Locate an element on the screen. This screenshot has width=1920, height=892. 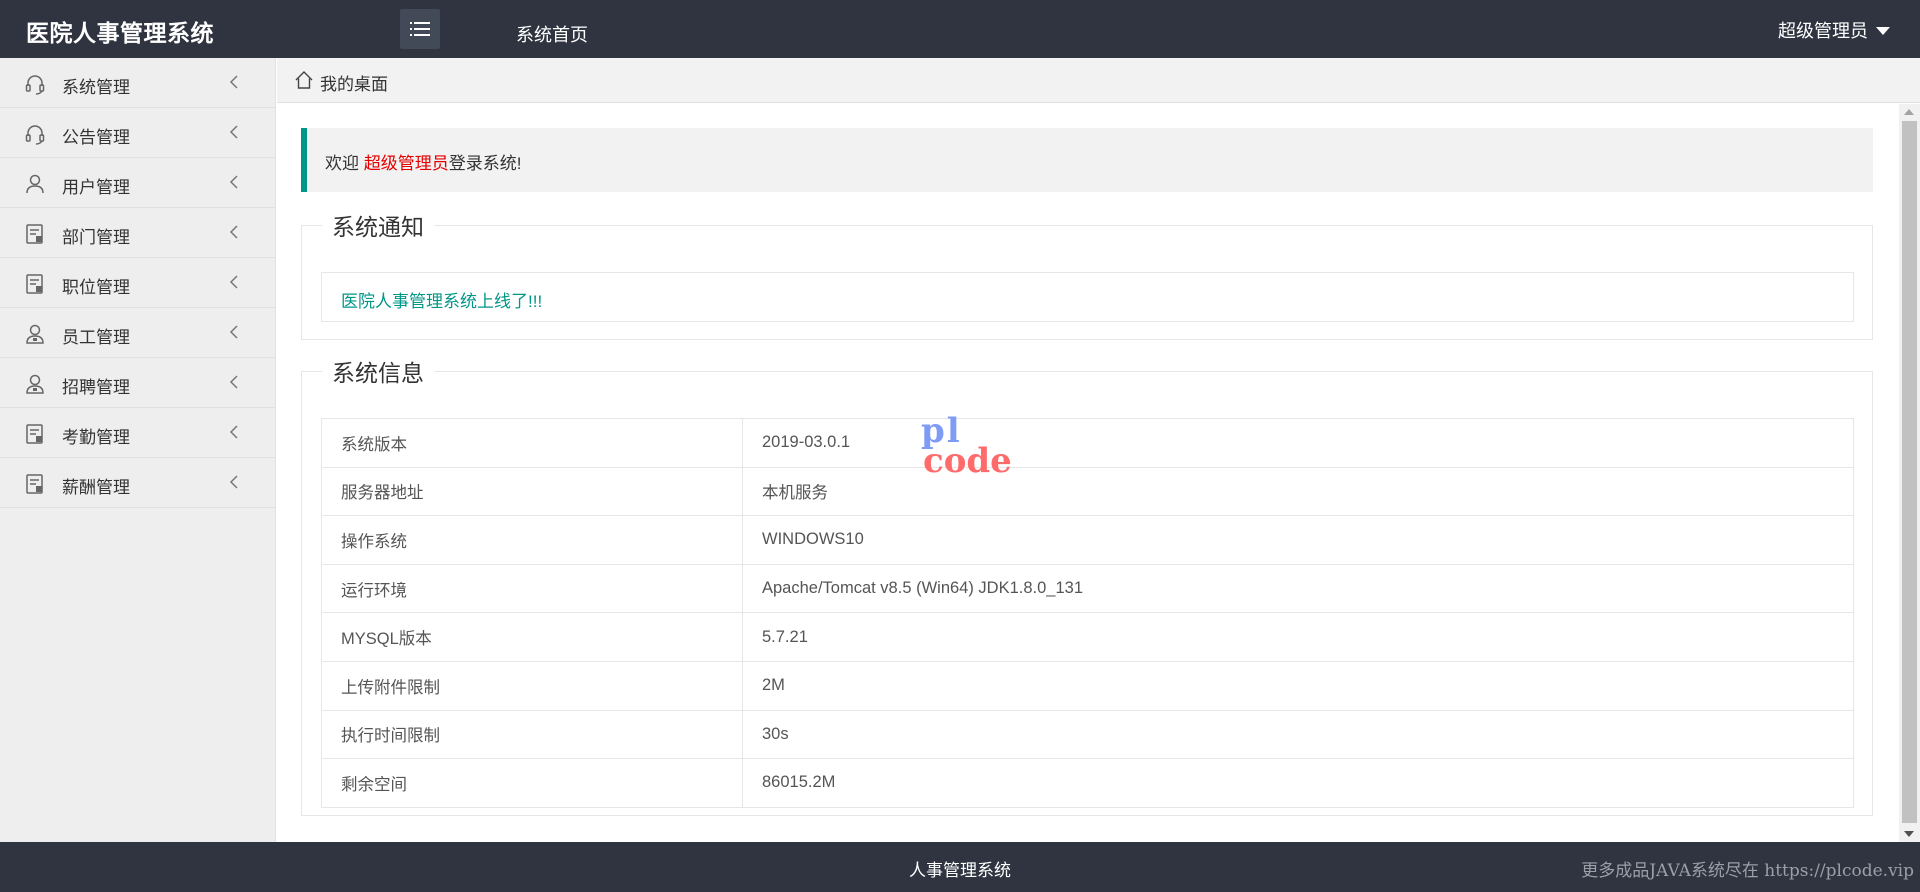
table-row: 操作系统 WINDOWS10 is located at coordinates (1087, 540).